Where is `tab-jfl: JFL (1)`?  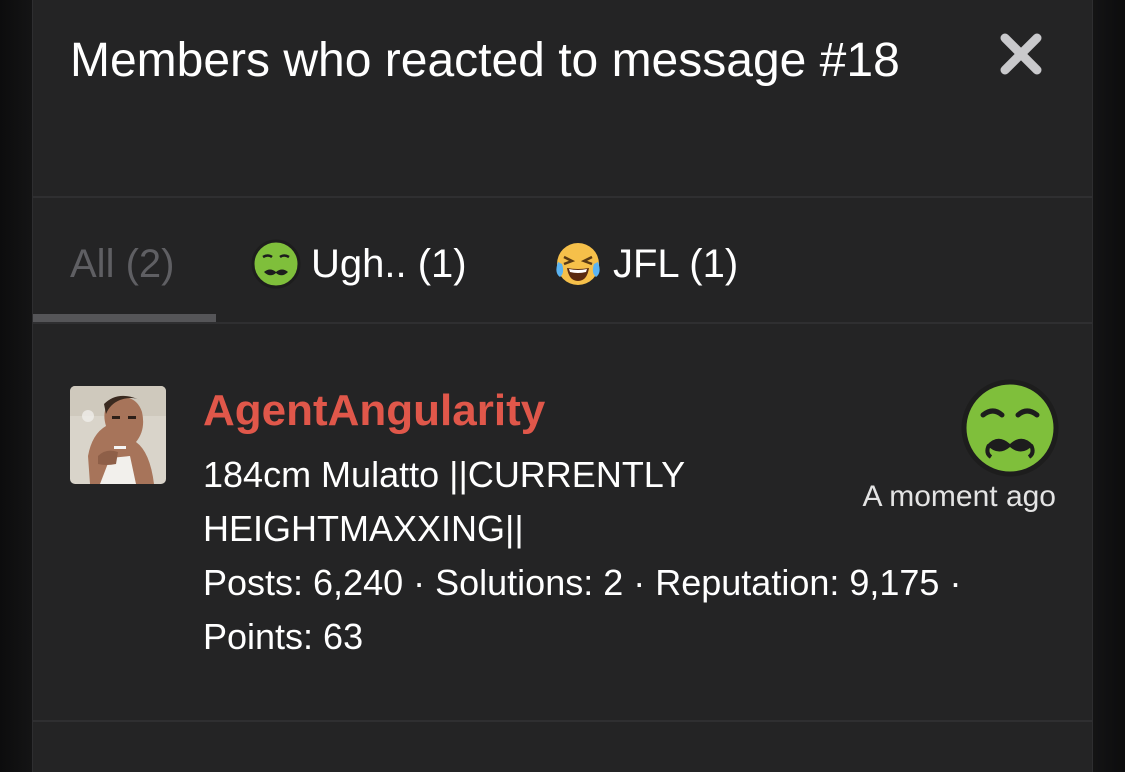
tab-jfl: JFL (1) is located at coordinates (645, 264).